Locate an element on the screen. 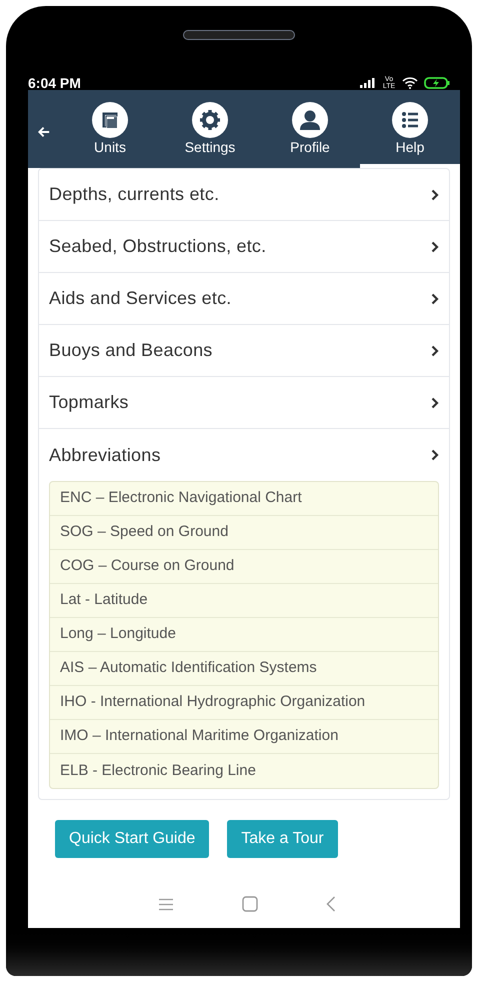  menu-icon is located at coordinates (166, 904).